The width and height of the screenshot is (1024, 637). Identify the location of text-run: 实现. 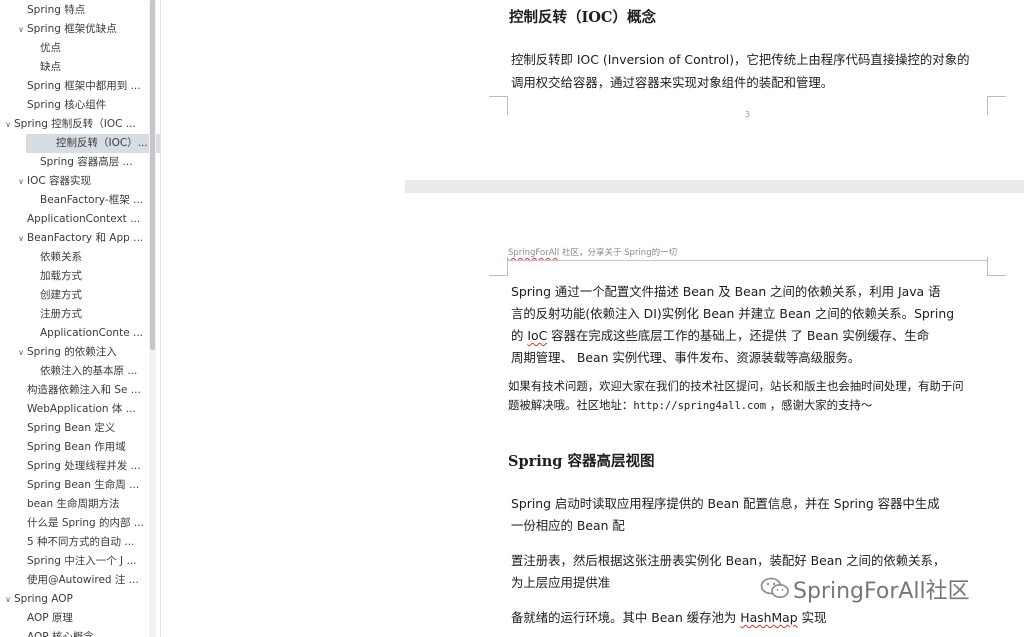
(812, 617).